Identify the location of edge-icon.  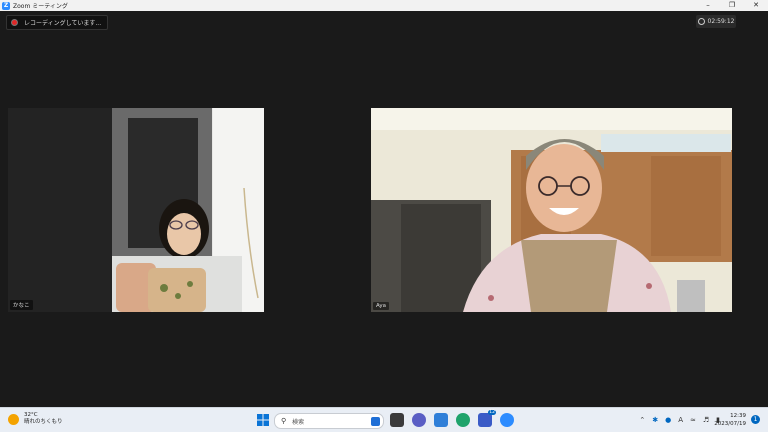
(463, 420).